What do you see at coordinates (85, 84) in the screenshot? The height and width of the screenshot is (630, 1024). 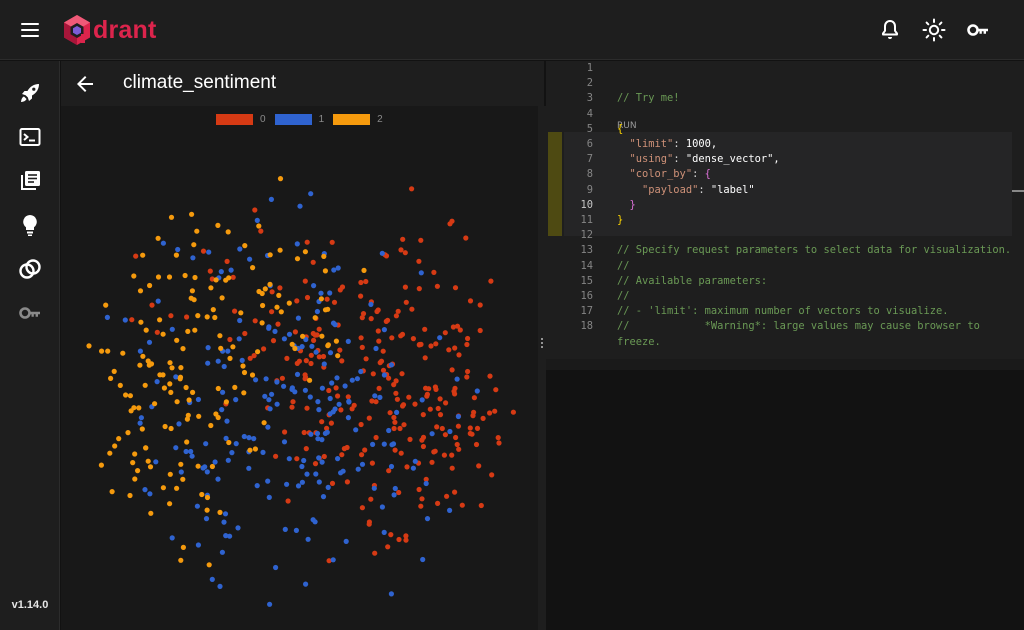 I see `back-arrow-icon` at bounding box center [85, 84].